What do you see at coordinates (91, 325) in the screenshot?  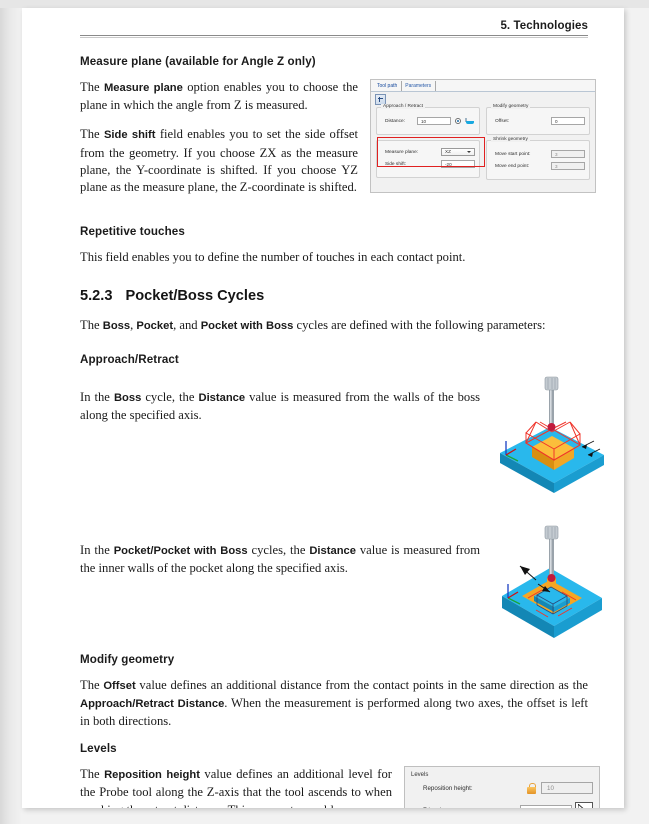 I see `pb-prefix: The` at bounding box center [91, 325].